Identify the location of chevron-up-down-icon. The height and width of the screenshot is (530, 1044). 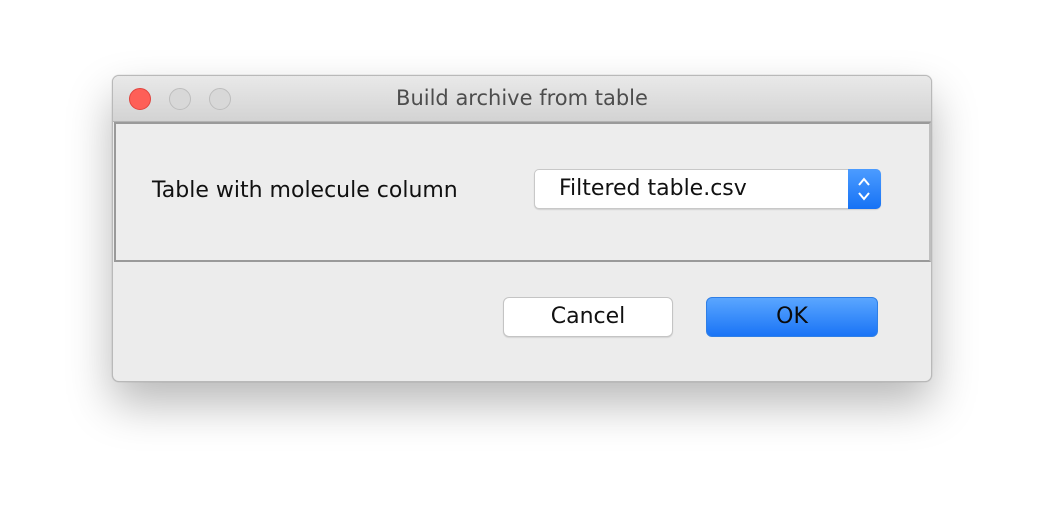
(864, 189).